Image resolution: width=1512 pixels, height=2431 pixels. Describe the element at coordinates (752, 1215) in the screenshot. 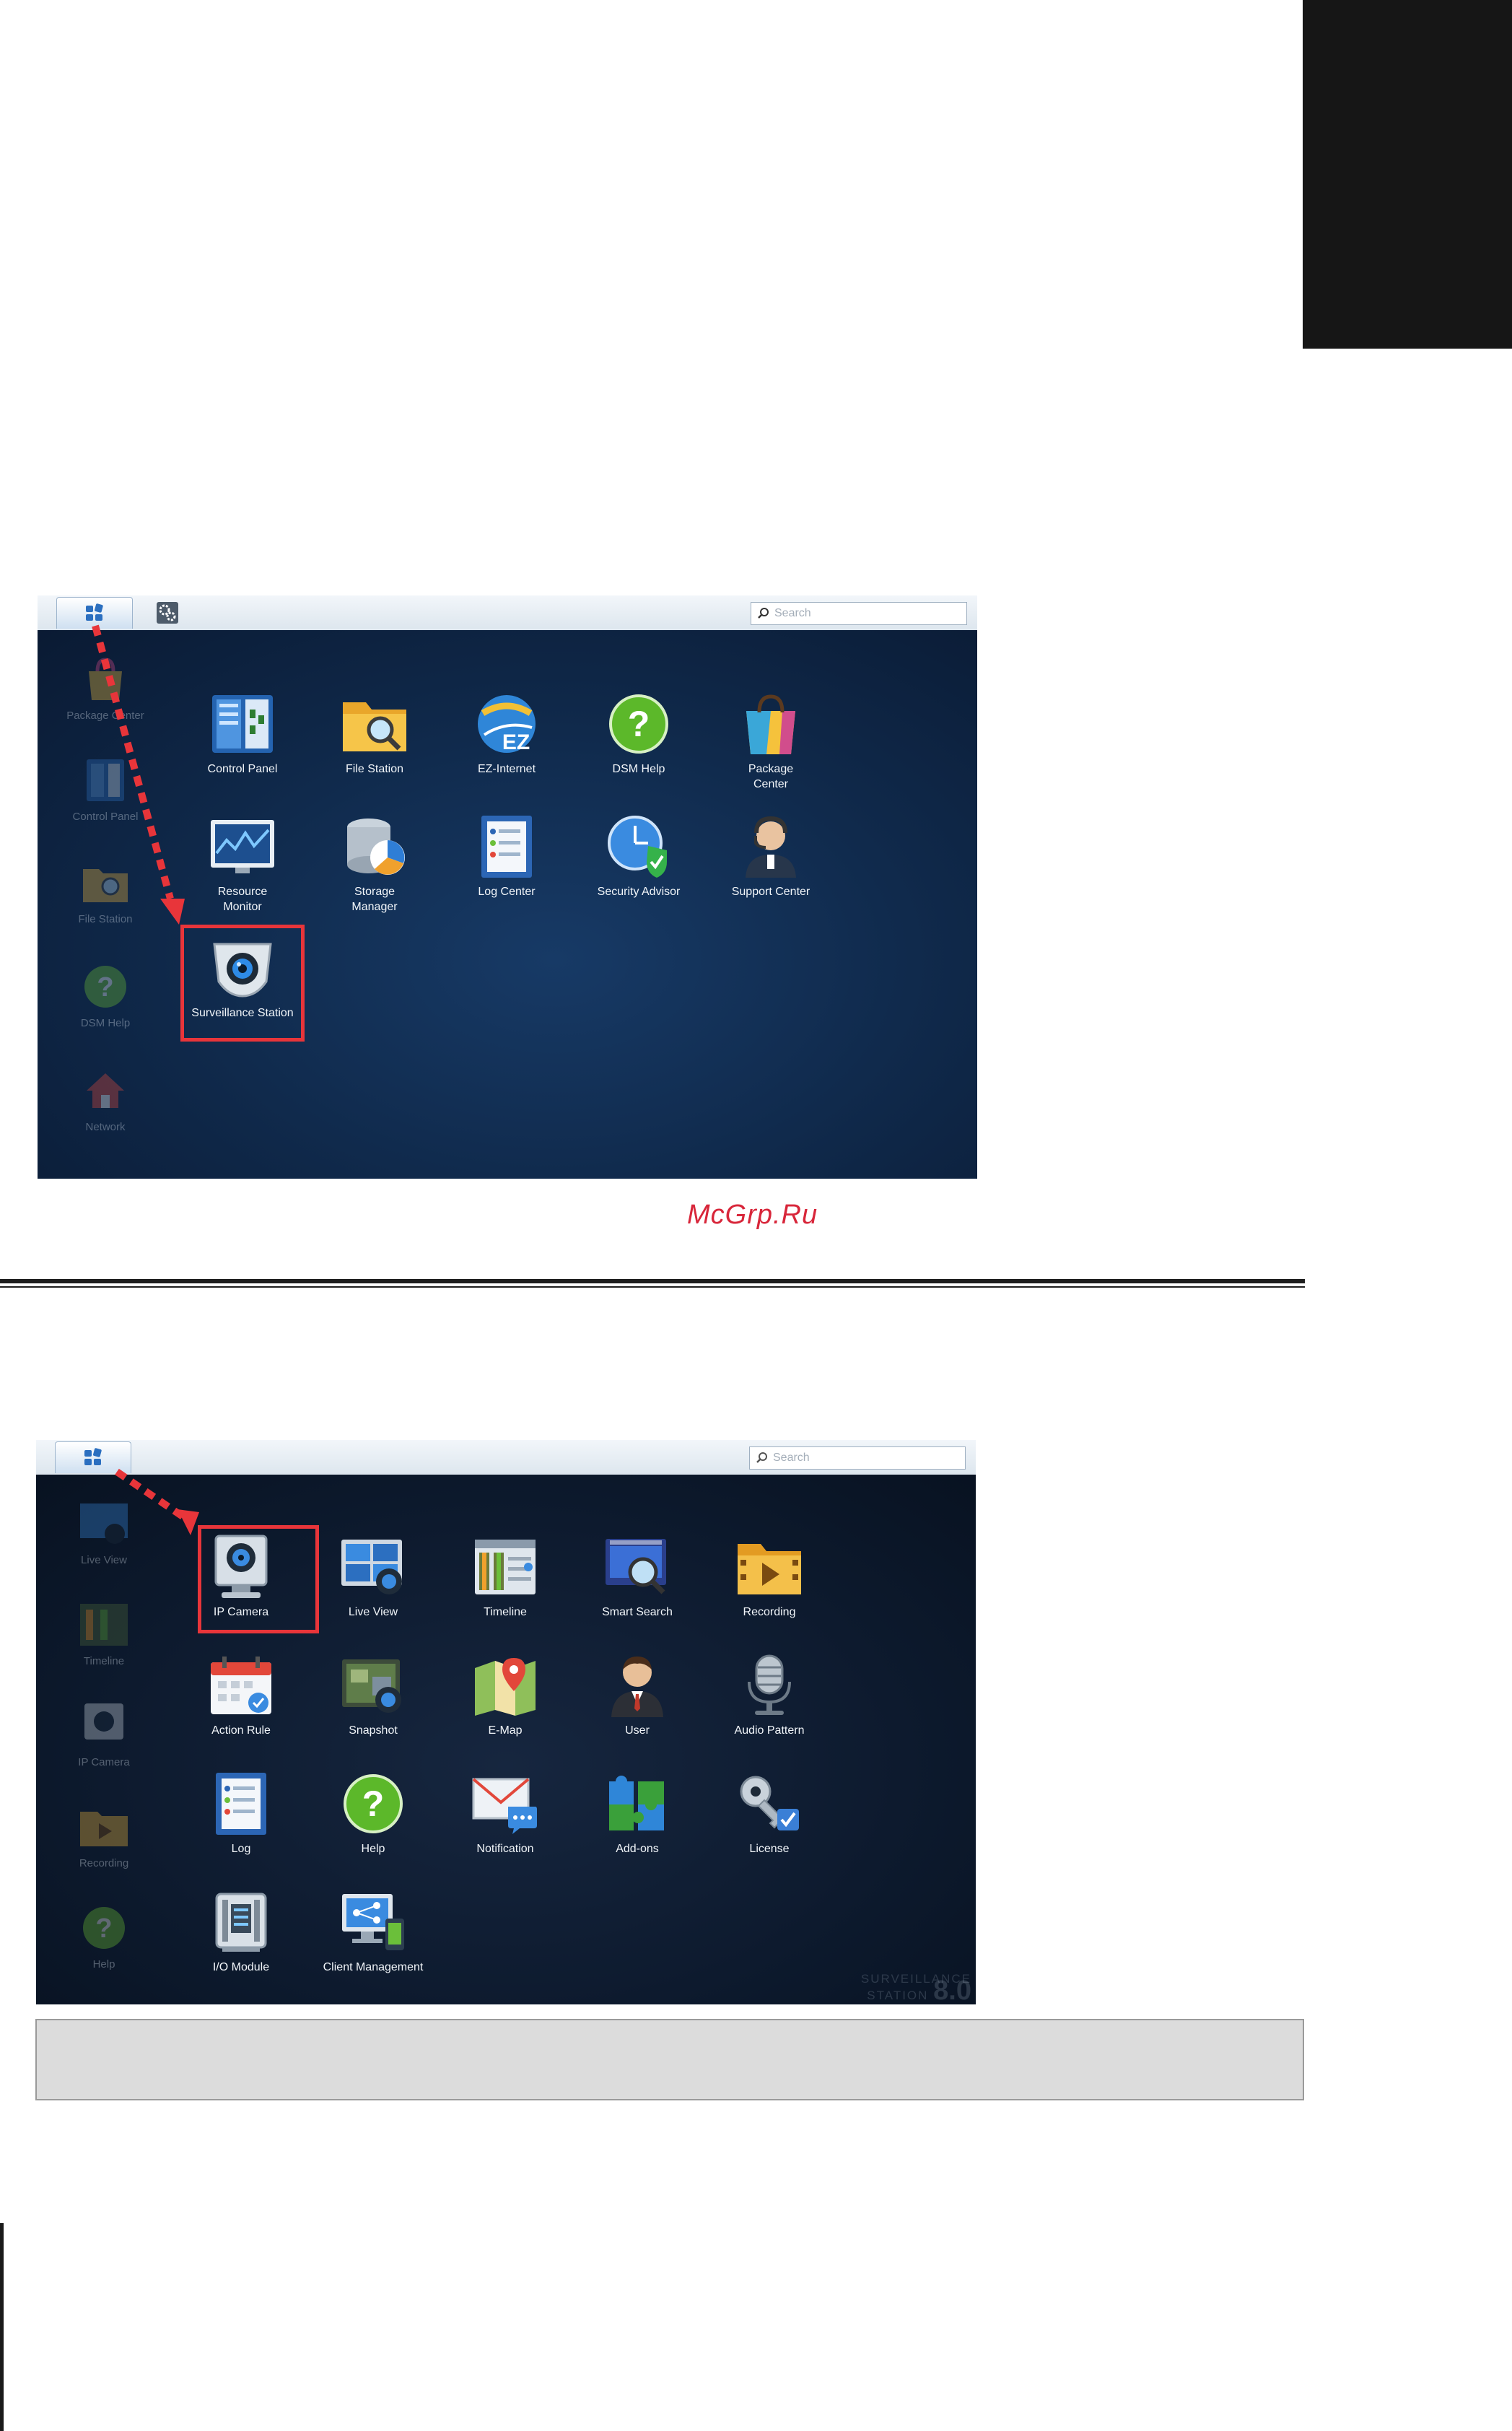

I see `watermark: McGrp.Ru` at that location.